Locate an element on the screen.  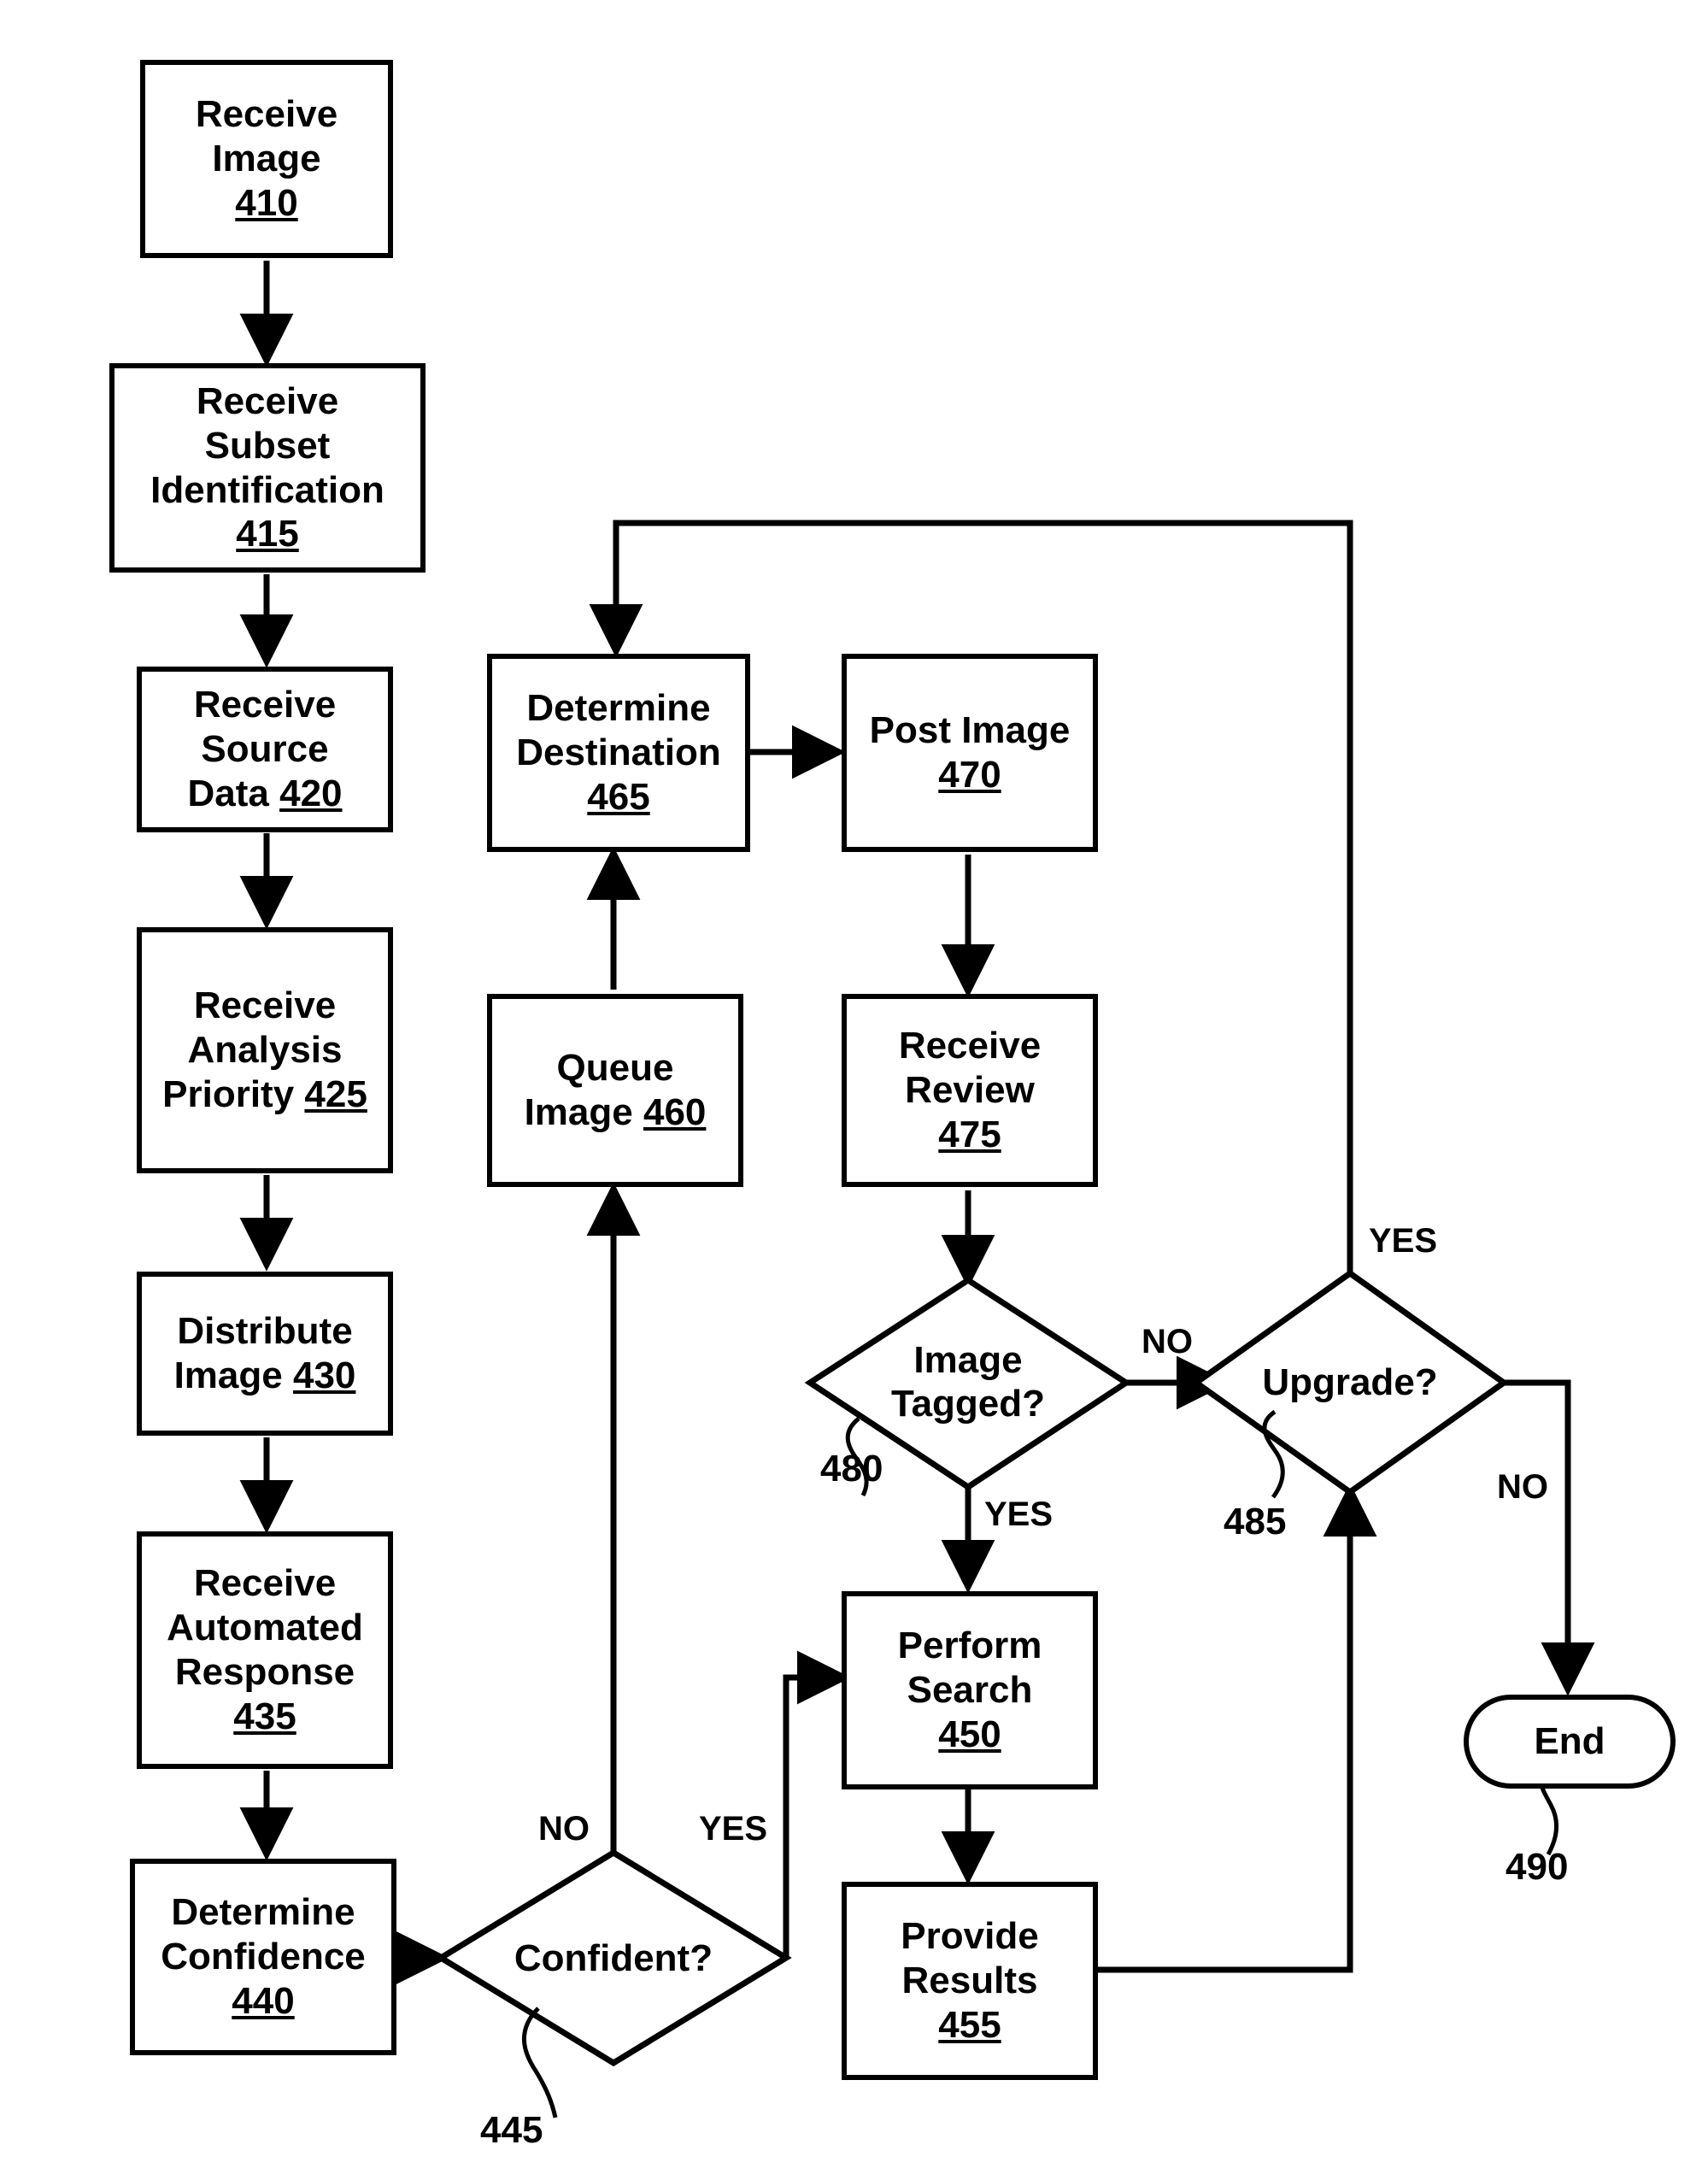
ref-numeral-485: 485 is located at coordinates (1255, 1521).